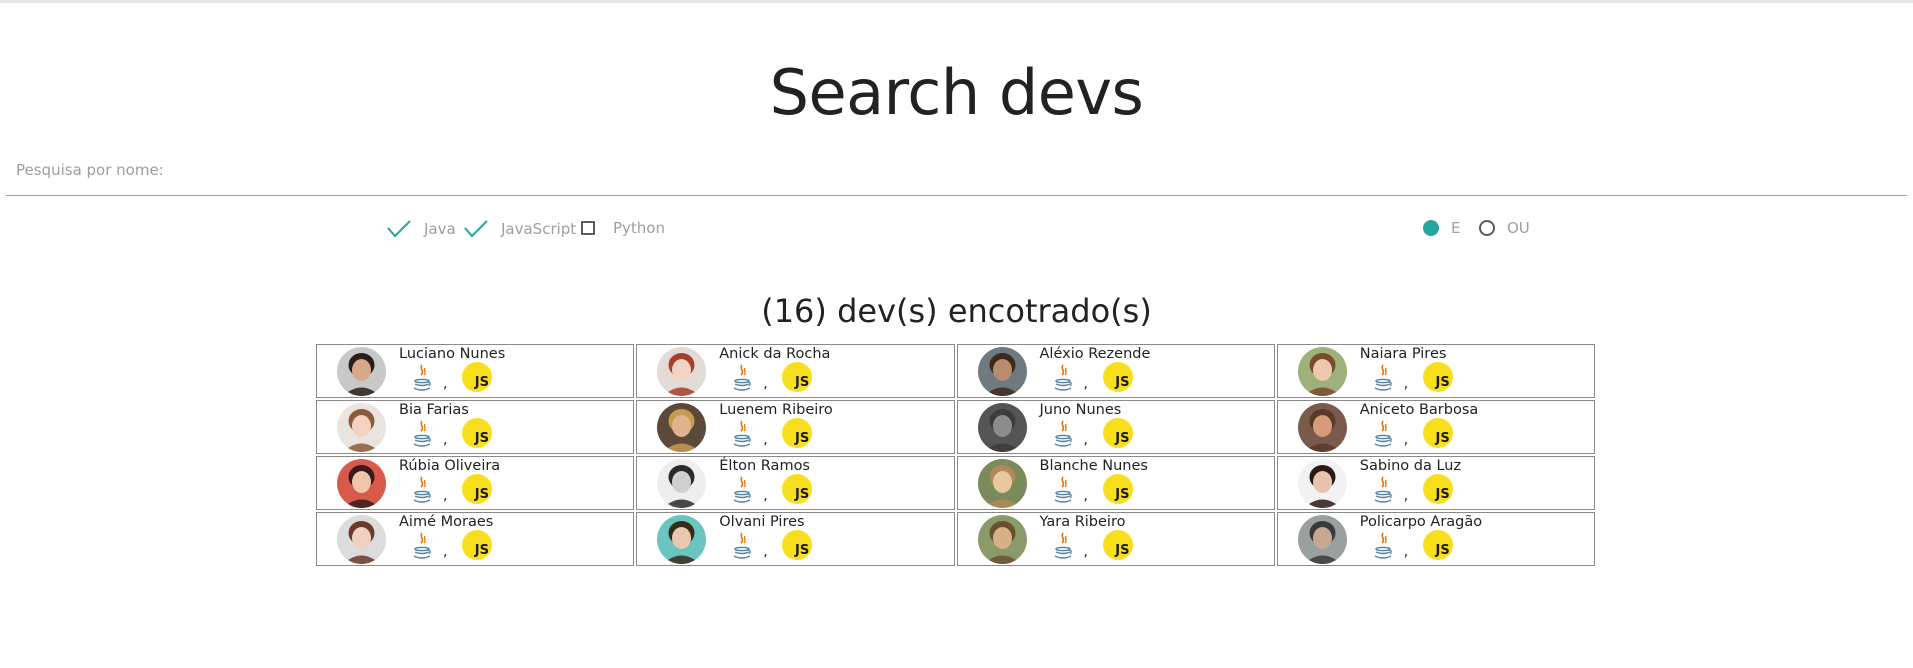  Describe the element at coordinates (764, 466) in the screenshot. I see `dev-name: Élton Ramos` at that location.